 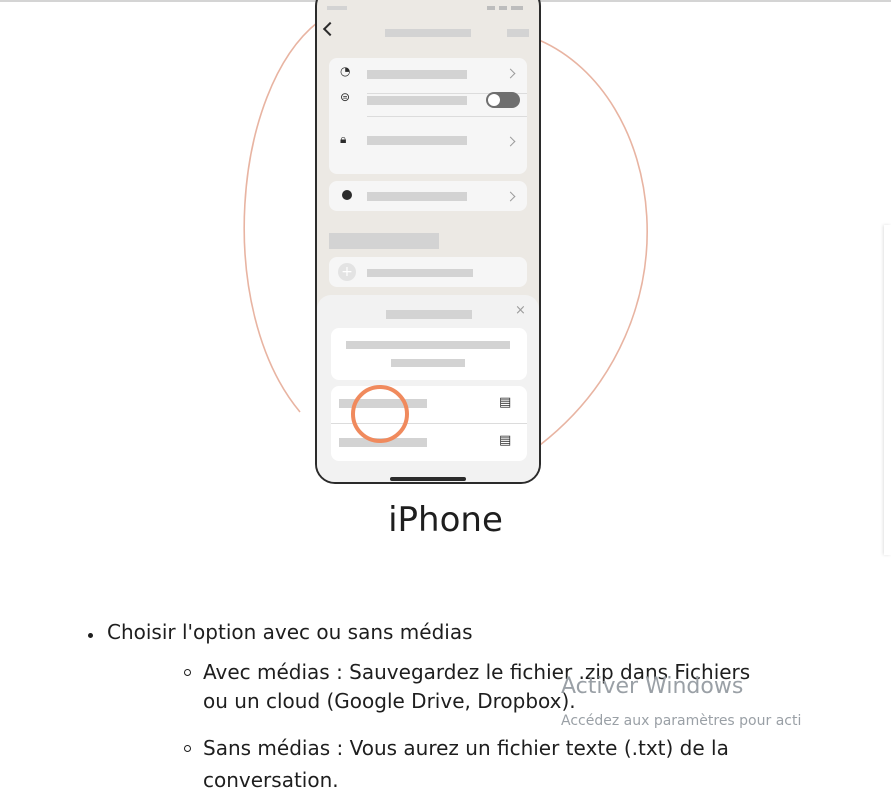 I want to click on sheet-title, so click(x=429, y=314).